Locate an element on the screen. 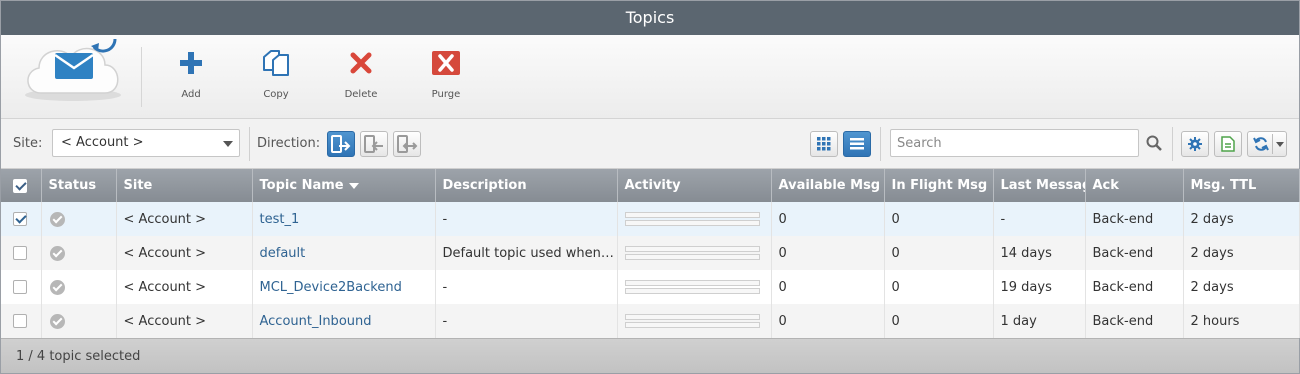  search-input is located at coordinates (1014, 143).